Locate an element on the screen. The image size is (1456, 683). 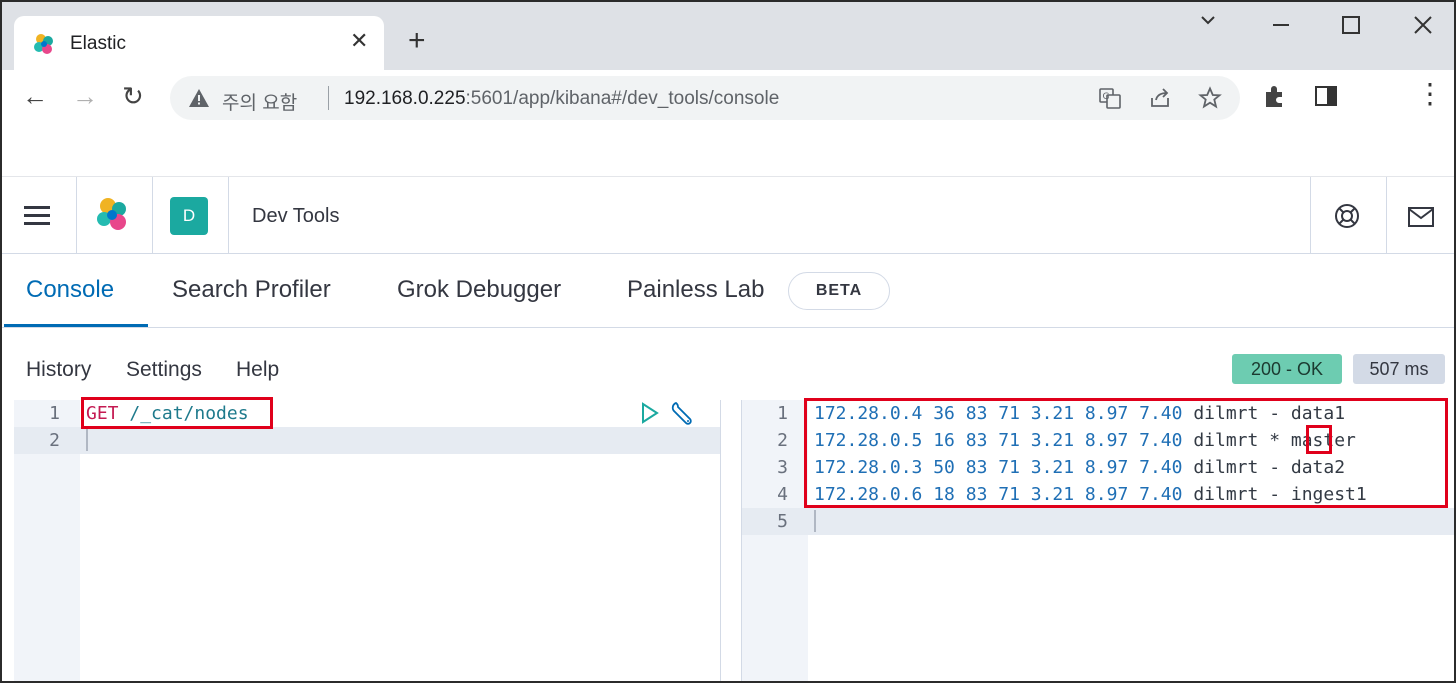
history-link: History is located at coordinates (58, 370).